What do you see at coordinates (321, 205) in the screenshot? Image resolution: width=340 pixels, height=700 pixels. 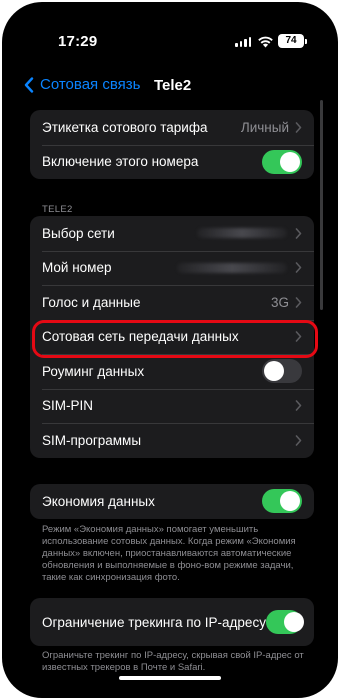 I see `scrollbar` at bounding box center [321, 205].